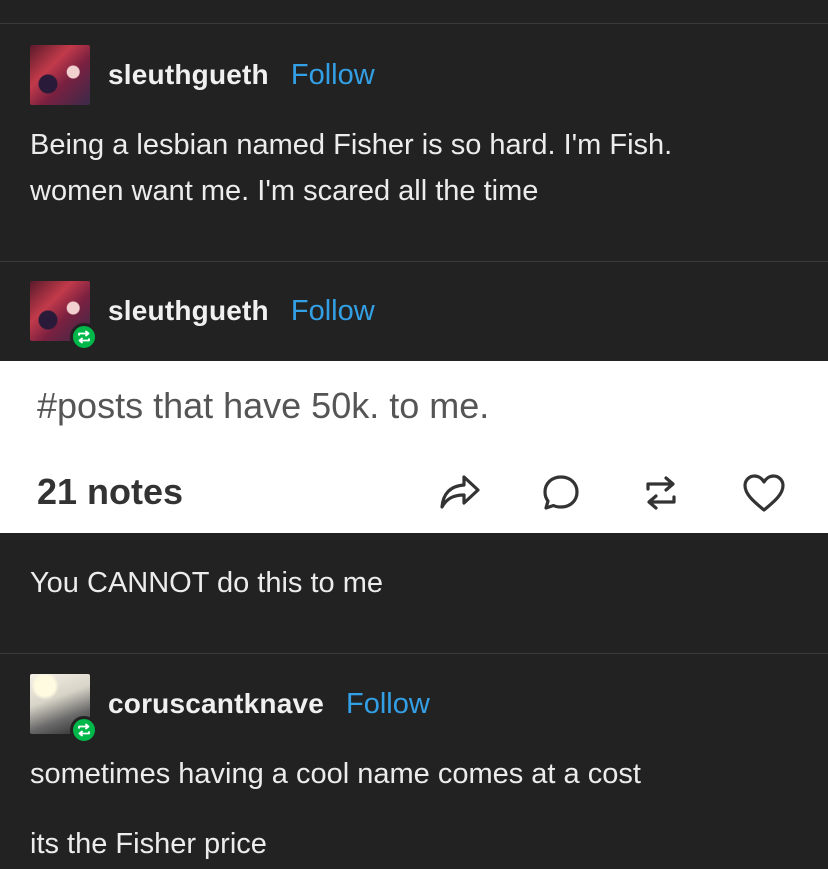 The width and height of the screenshot is (828, 869). I want to click on username: coruscantknave, so click(216, 704).